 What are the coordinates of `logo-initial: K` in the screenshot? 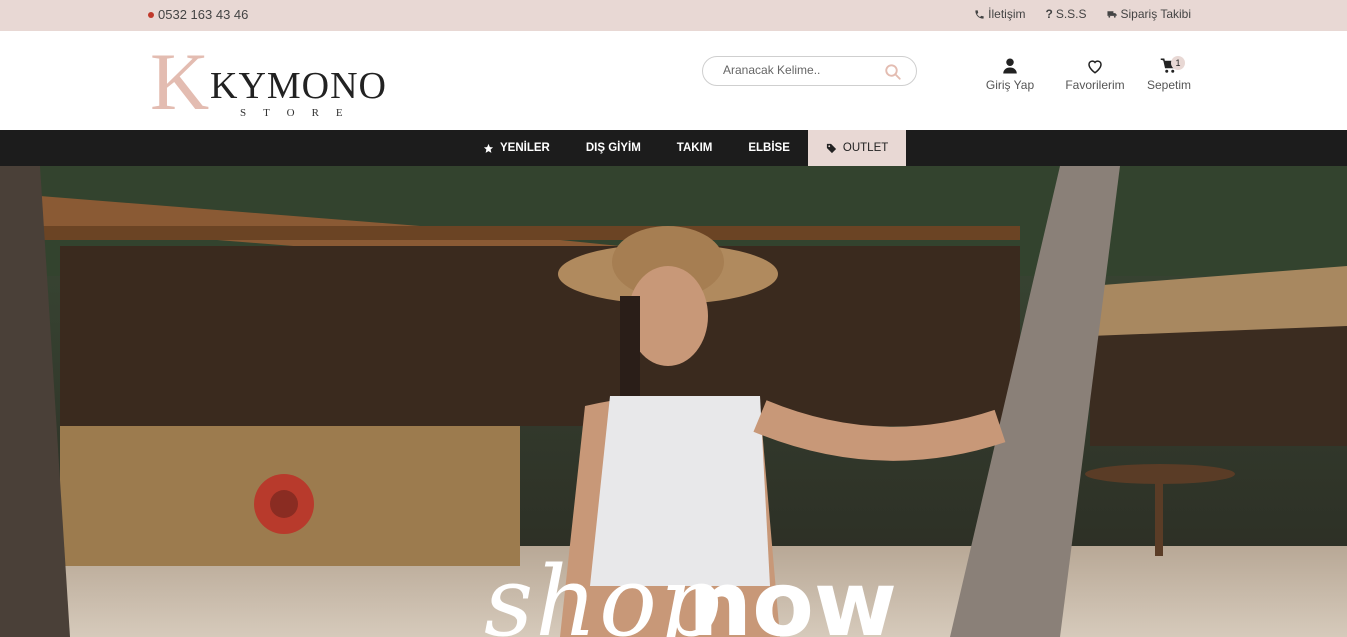 It's located at (180, 81).